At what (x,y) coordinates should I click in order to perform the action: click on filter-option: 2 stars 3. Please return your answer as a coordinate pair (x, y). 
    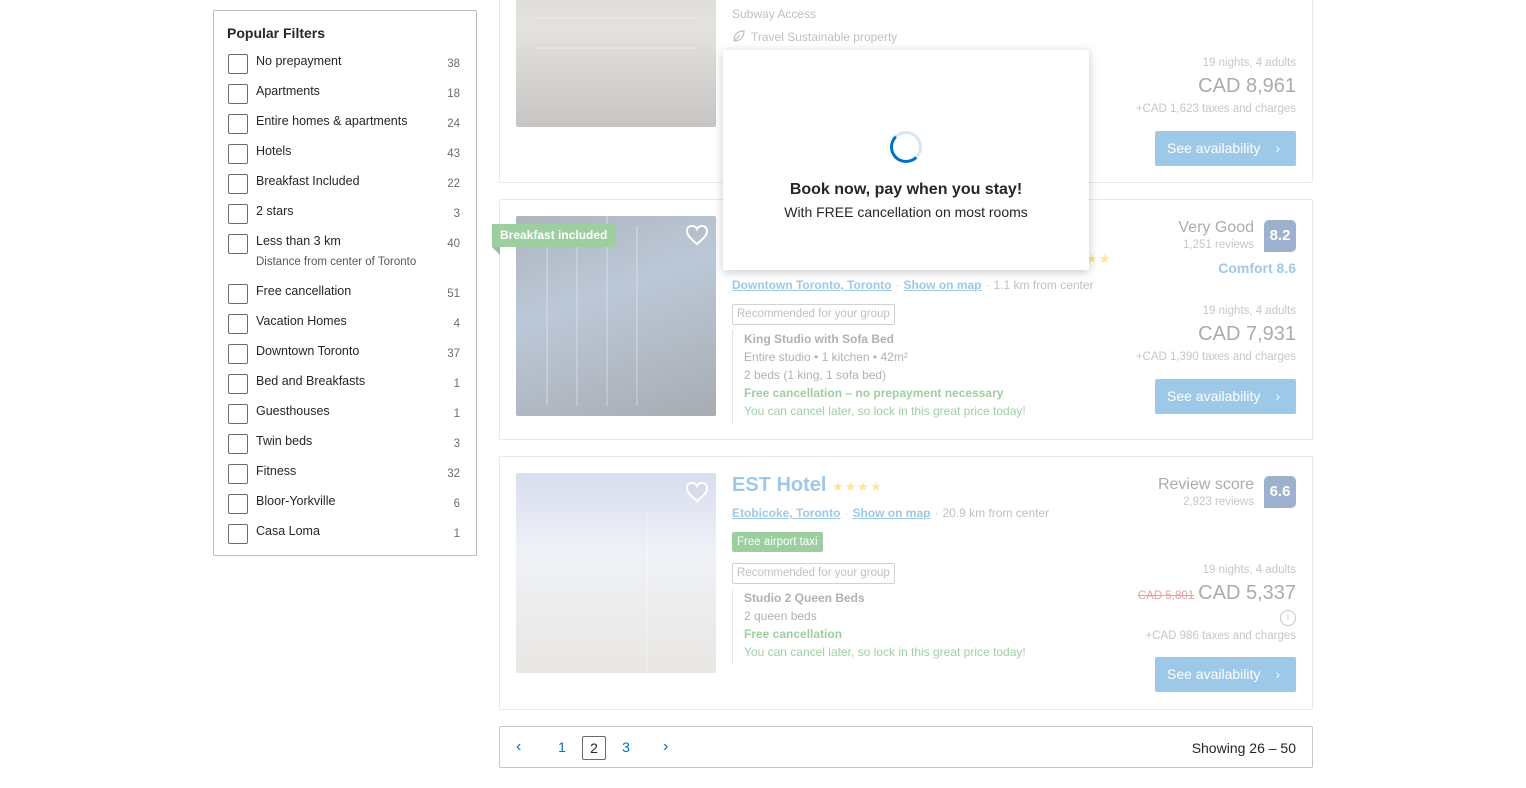
    Looking at the image, I should click on (351, 218).